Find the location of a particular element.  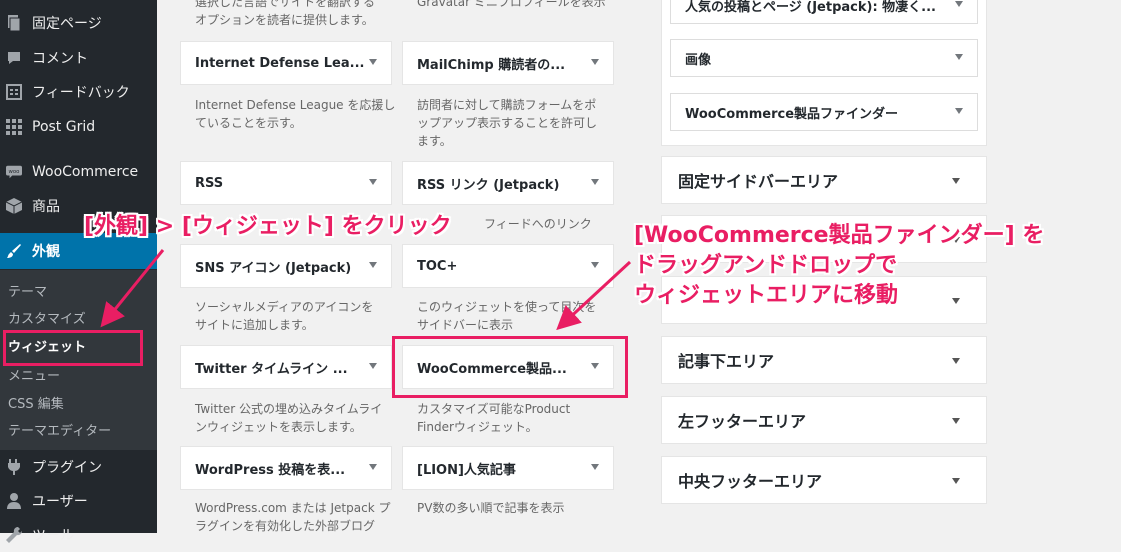

annotation-note-drag-line2: ドラッグアンドドロップで is located at coordinates (766, 265).